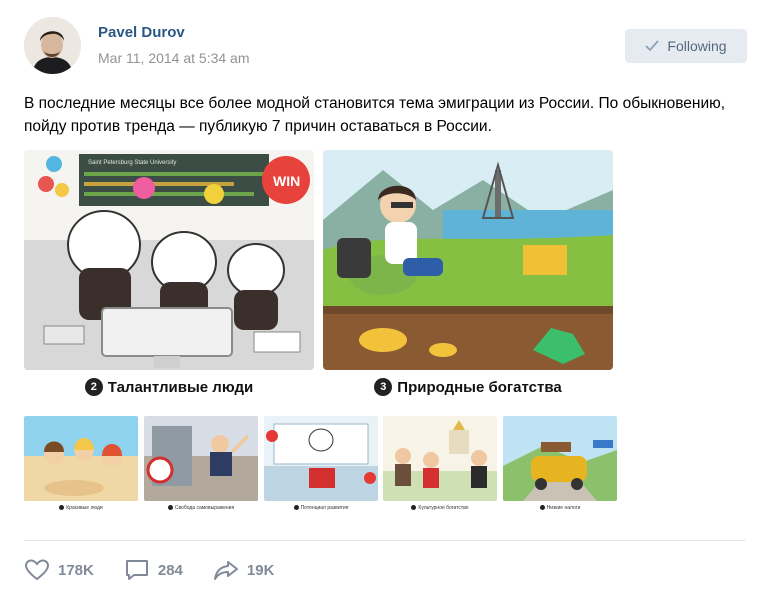 The width and height of the screenshot is (770, 599). I want to click on image-illustration: Saint Petersburg State University WIN, so click(169, 260).